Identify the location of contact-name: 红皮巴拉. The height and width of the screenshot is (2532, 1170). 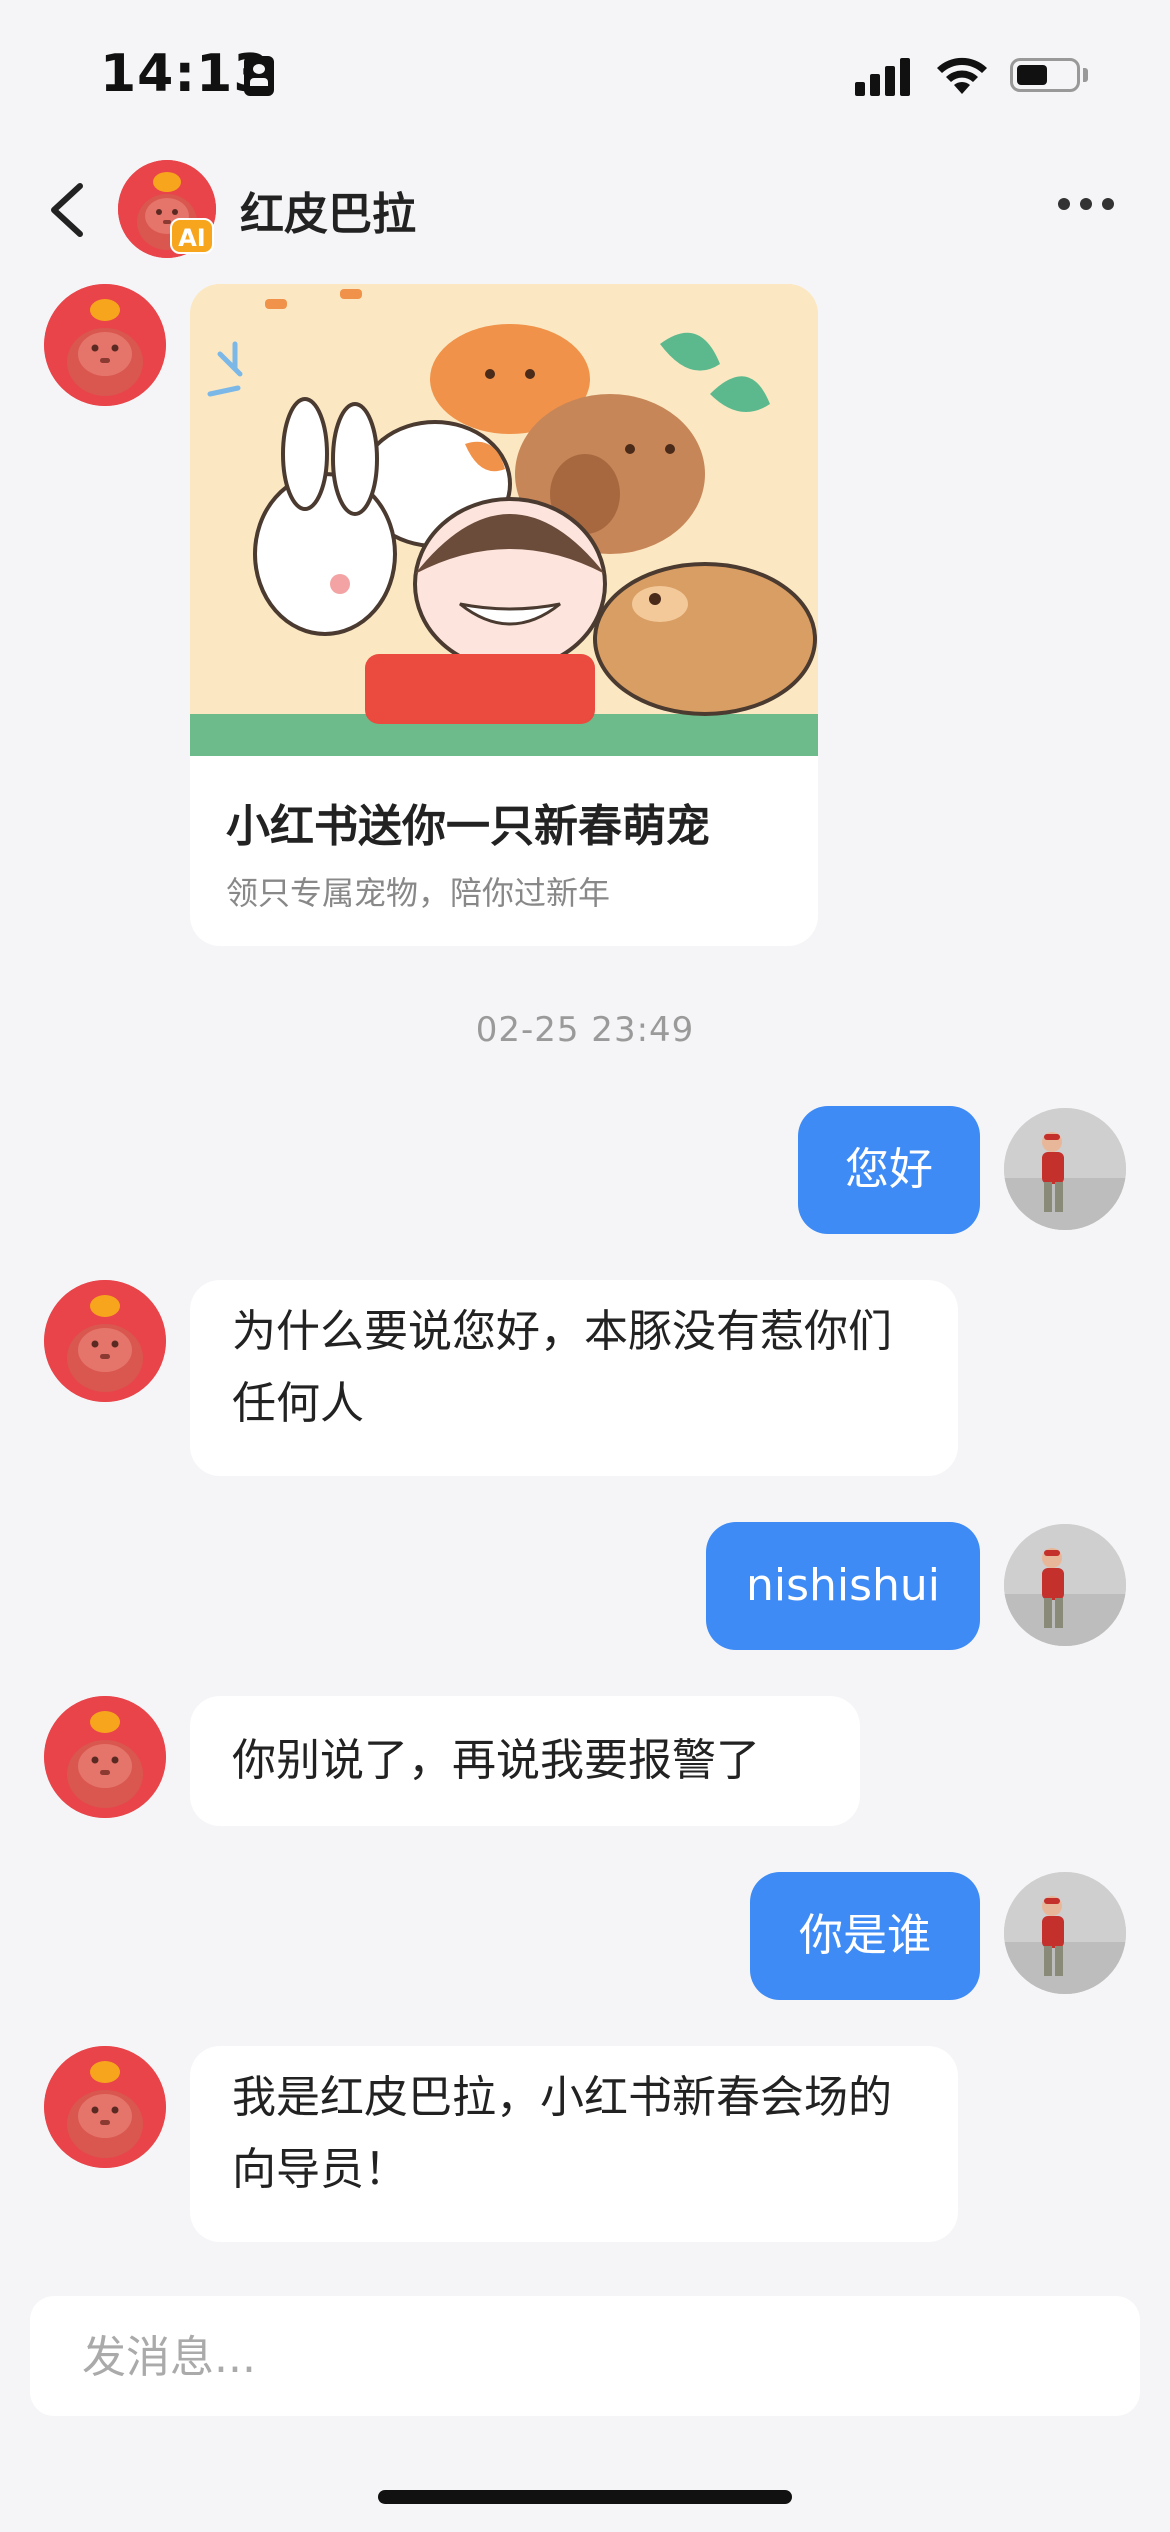
(328, 214).